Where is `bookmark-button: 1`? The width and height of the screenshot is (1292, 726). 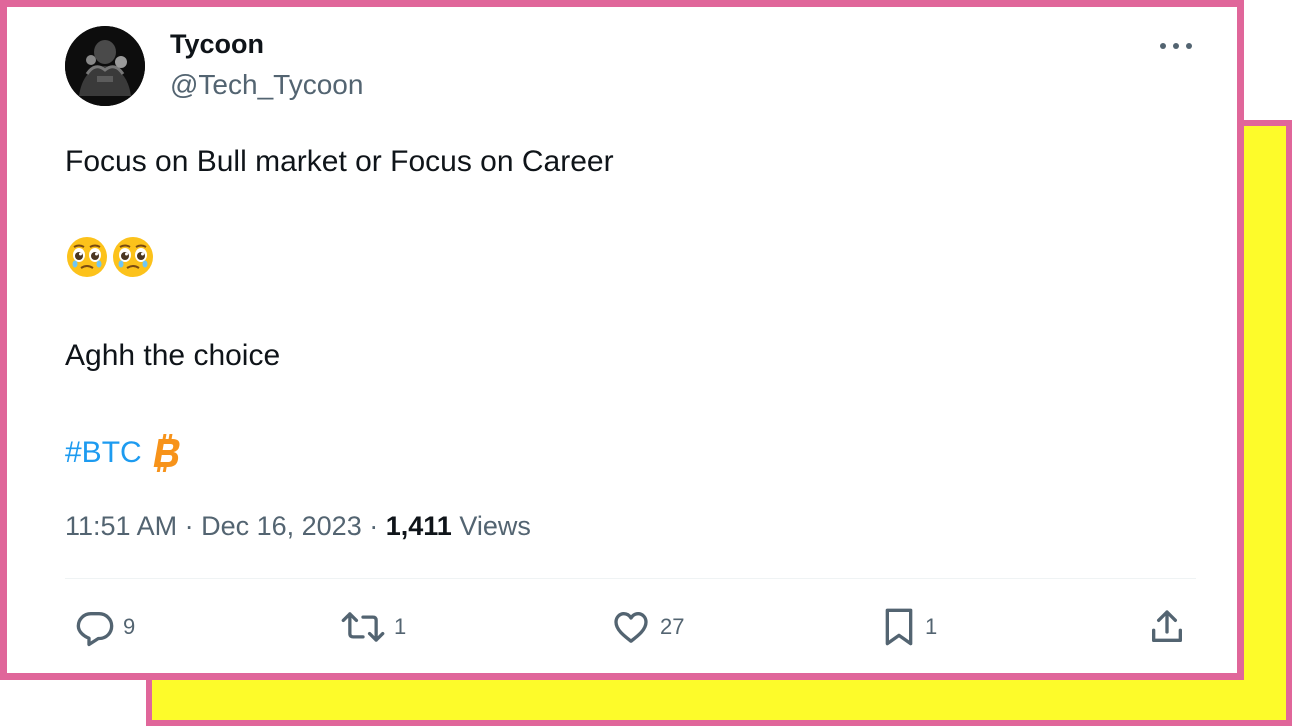
bookmark-button: 1 is located at coordinates (909, 627).